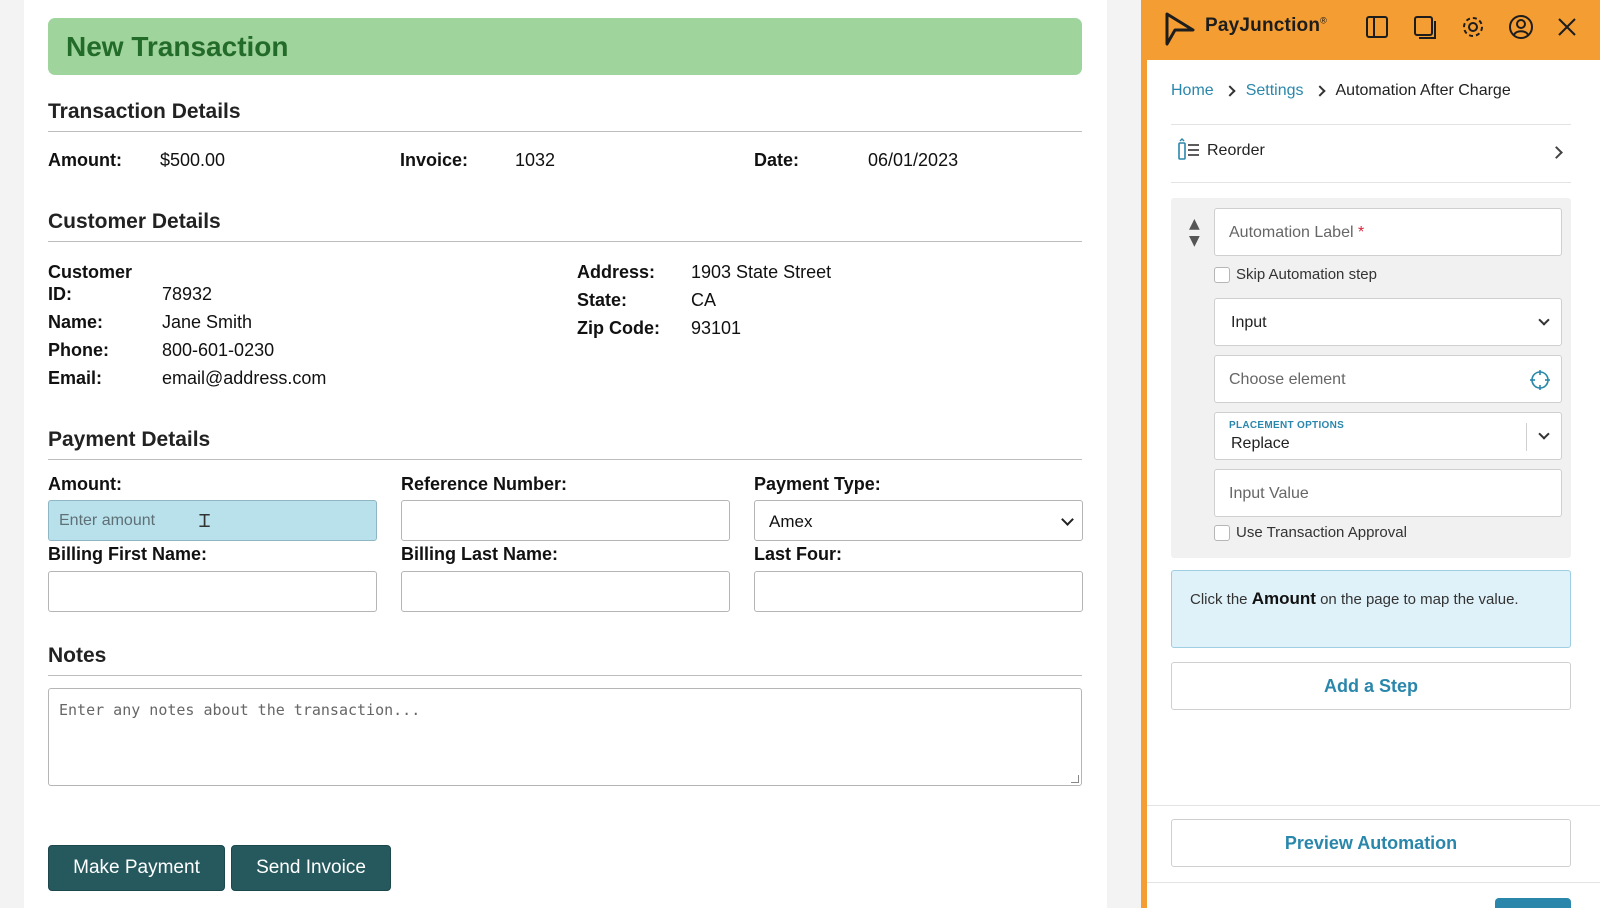 The image size is (1600, 908). I want to click on text-cursor-icon: Ꮖ, so click(205, 521).